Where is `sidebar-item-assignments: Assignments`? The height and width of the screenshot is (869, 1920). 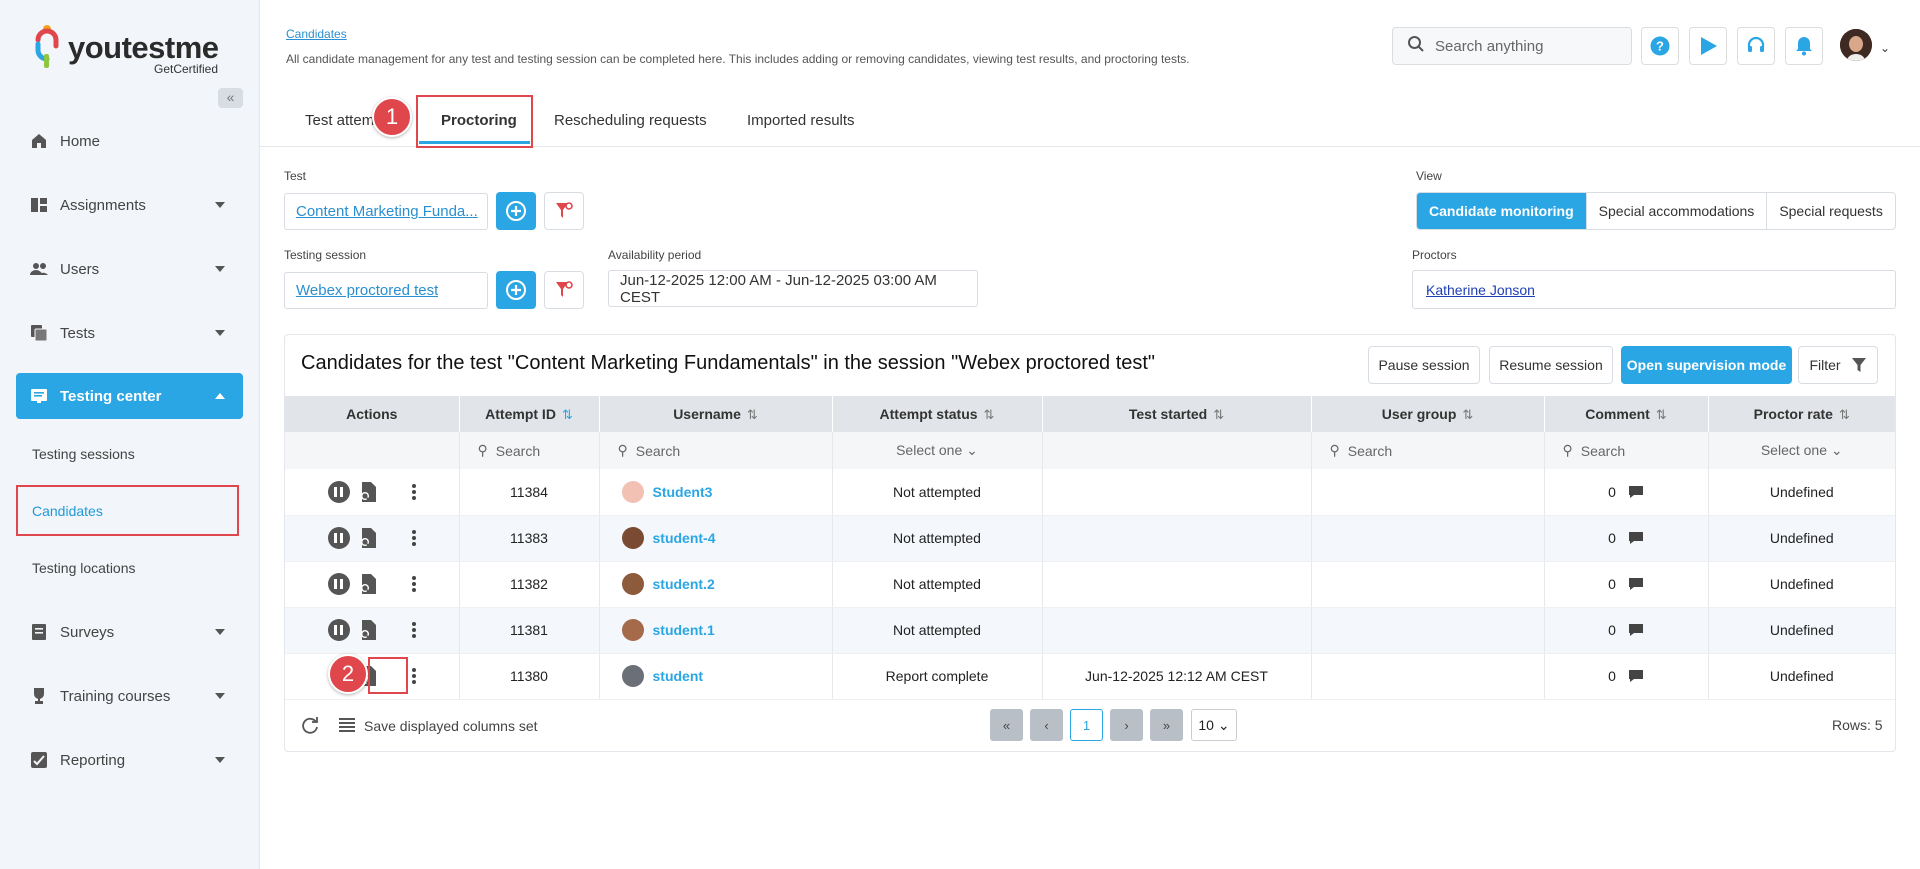 sidebar-item-assignments: Assignments is located at coordinates (129, 205).